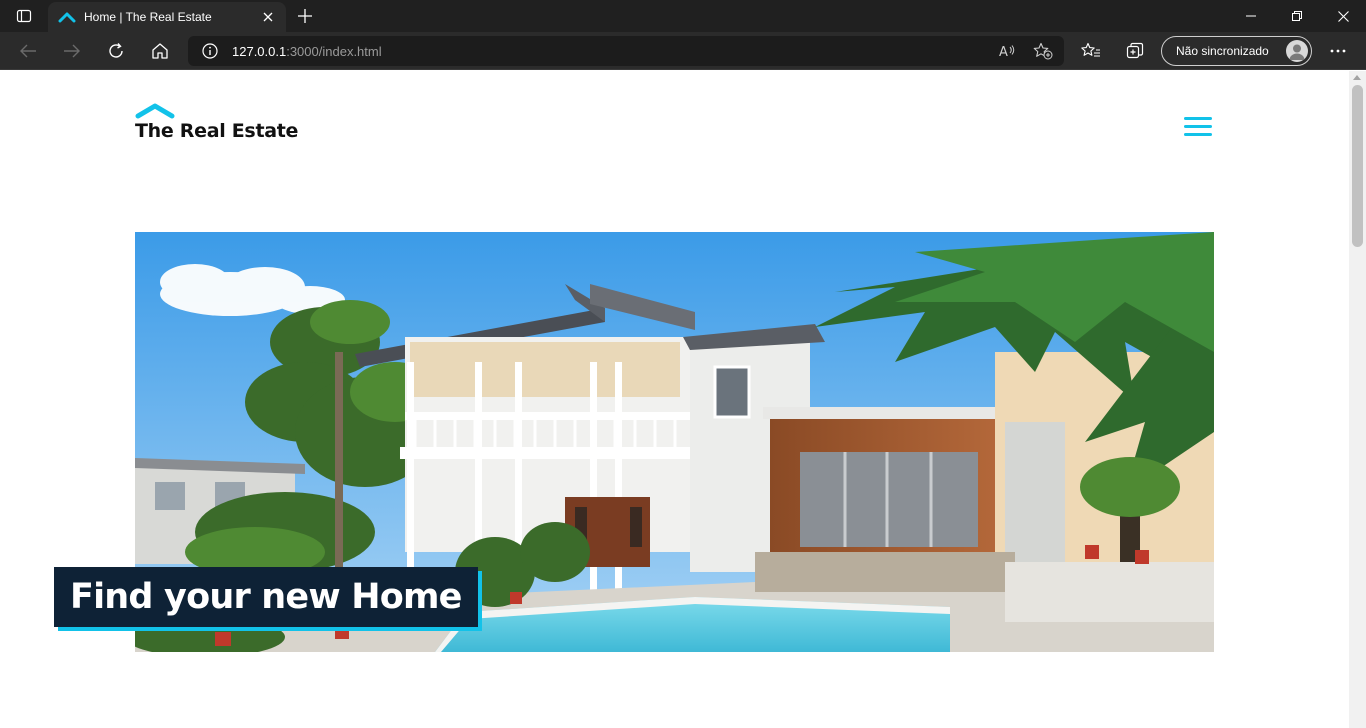  Describe the element at coordinates (1222, 51) in the screenshot. I see `profile-status: Não sincronizado` at that location.